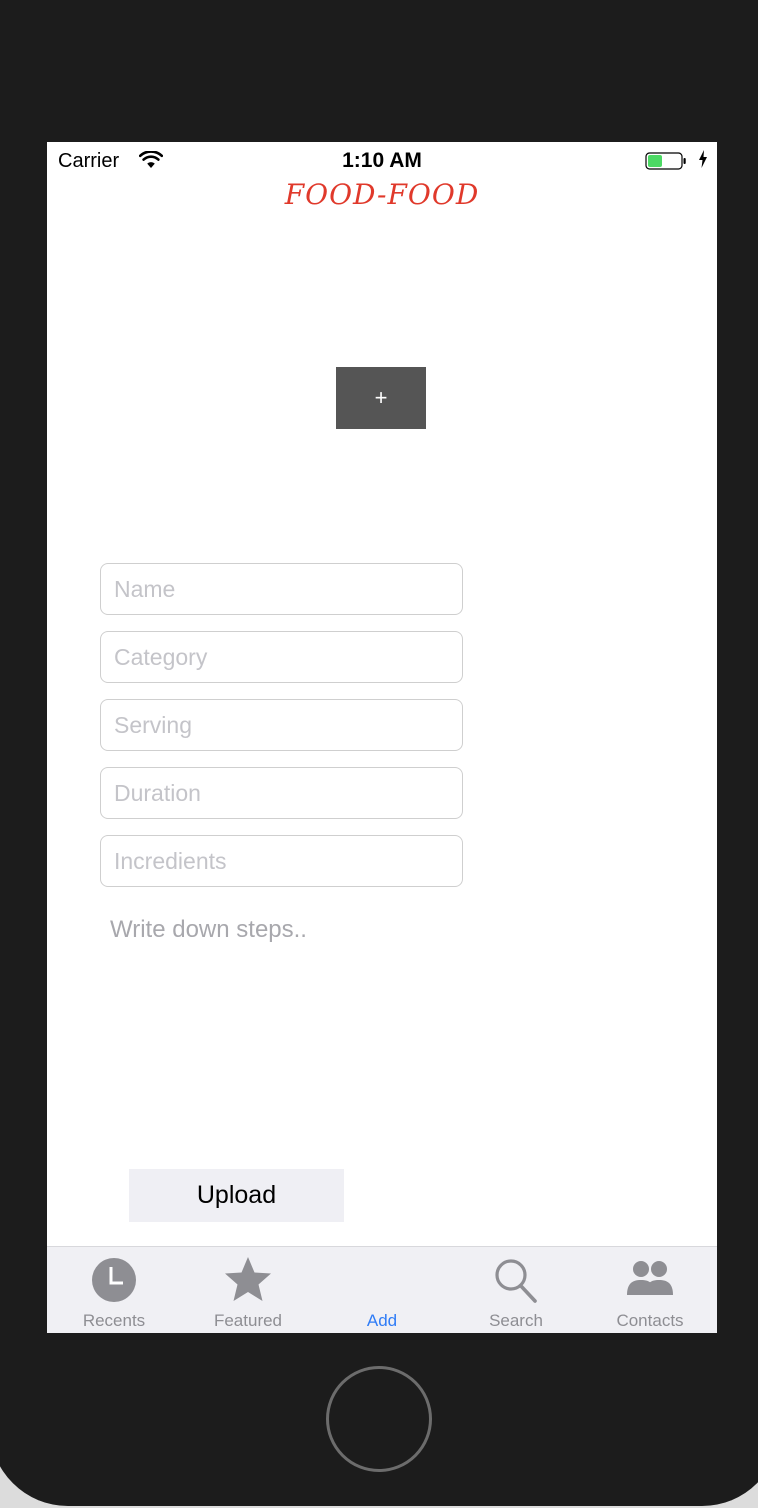 This screenshot has height=1508, width=758. Describe the element at coordinates (703, 159) in the screenshot. I see `charging-bolt-icon` at that location.